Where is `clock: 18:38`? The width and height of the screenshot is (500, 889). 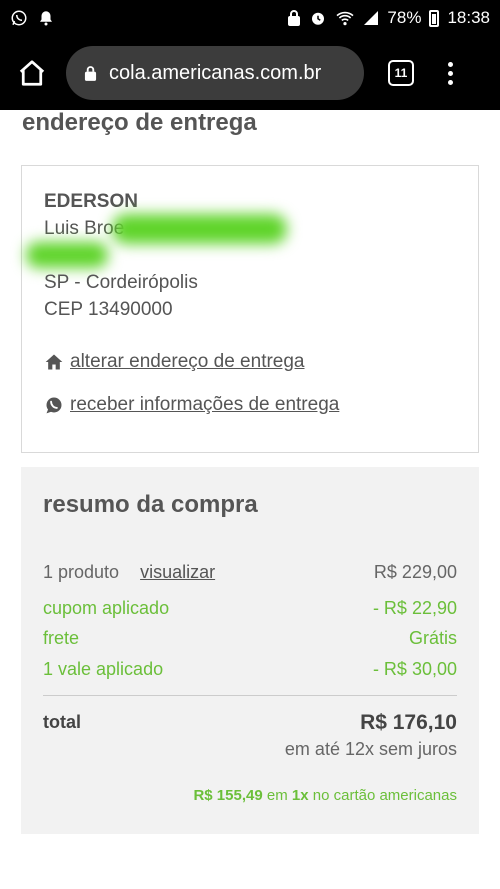 clock: 18:38 is located at coordinates (468, 17).